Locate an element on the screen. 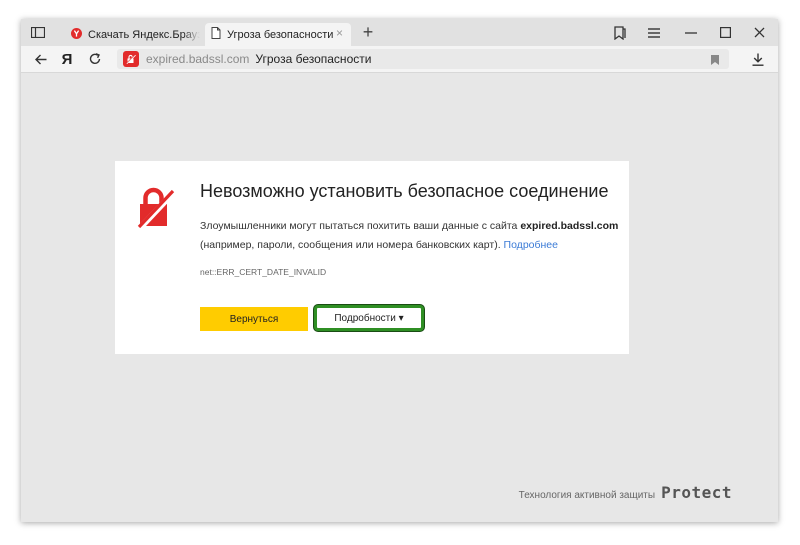 This screenshot has width=800, height=545. protect-logo: Protect is located at coordinates (696, 492).